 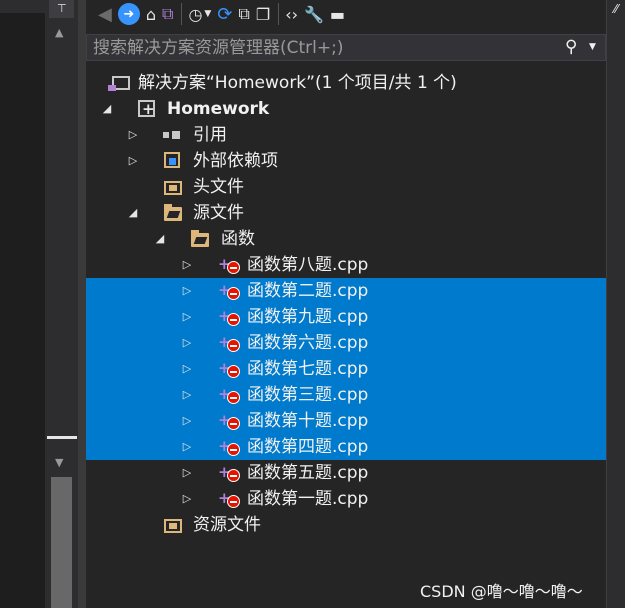 I want to click on panel-splitter, so click(x=82, y=304).